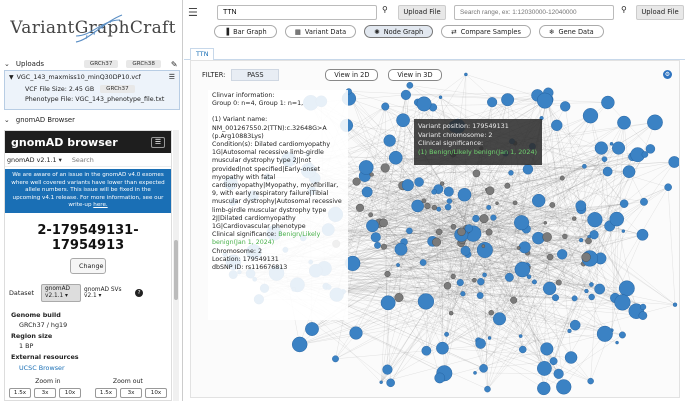  I want to click on view-tab-bar-graph: ▐ Bar Graph, so click(245, 31).